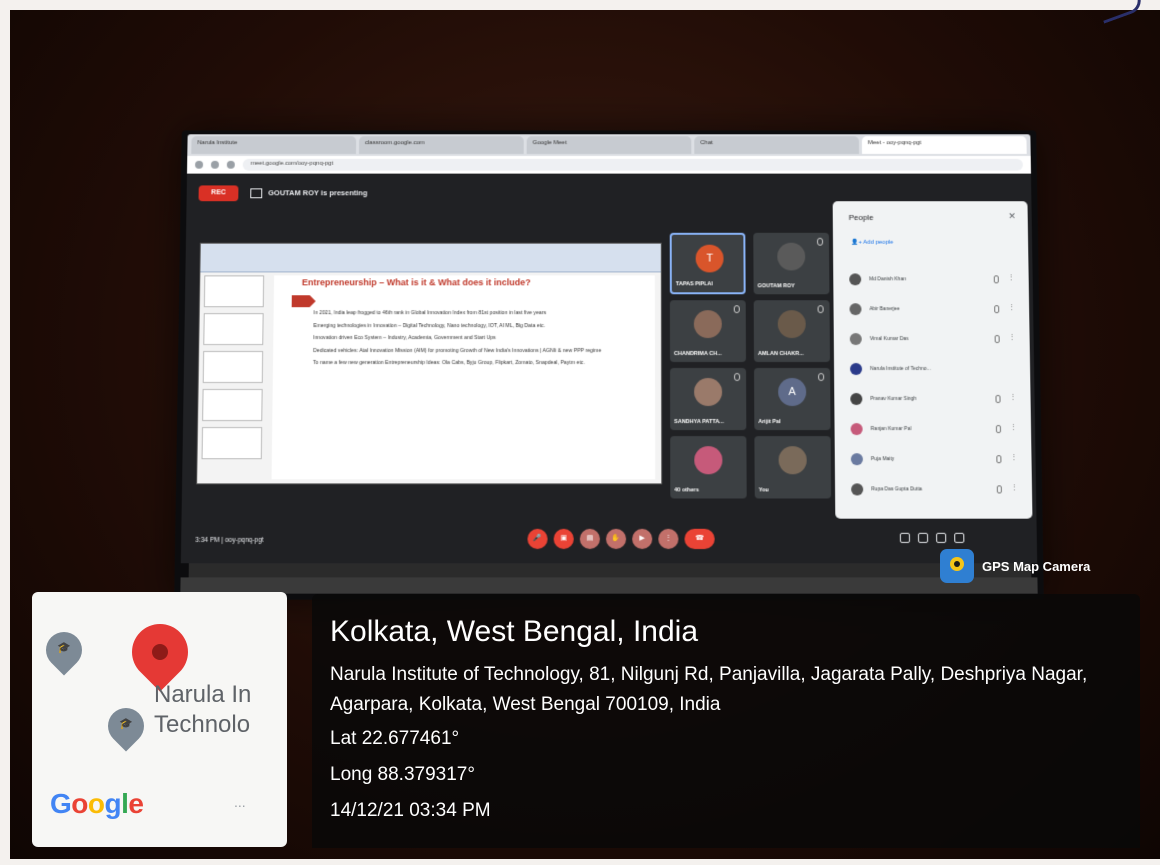  What do you see at coordinates (1036, 566) in the screenshot?
I see `gps-camera-label: GPS Map Camera` at bounding box center [1036, 566].